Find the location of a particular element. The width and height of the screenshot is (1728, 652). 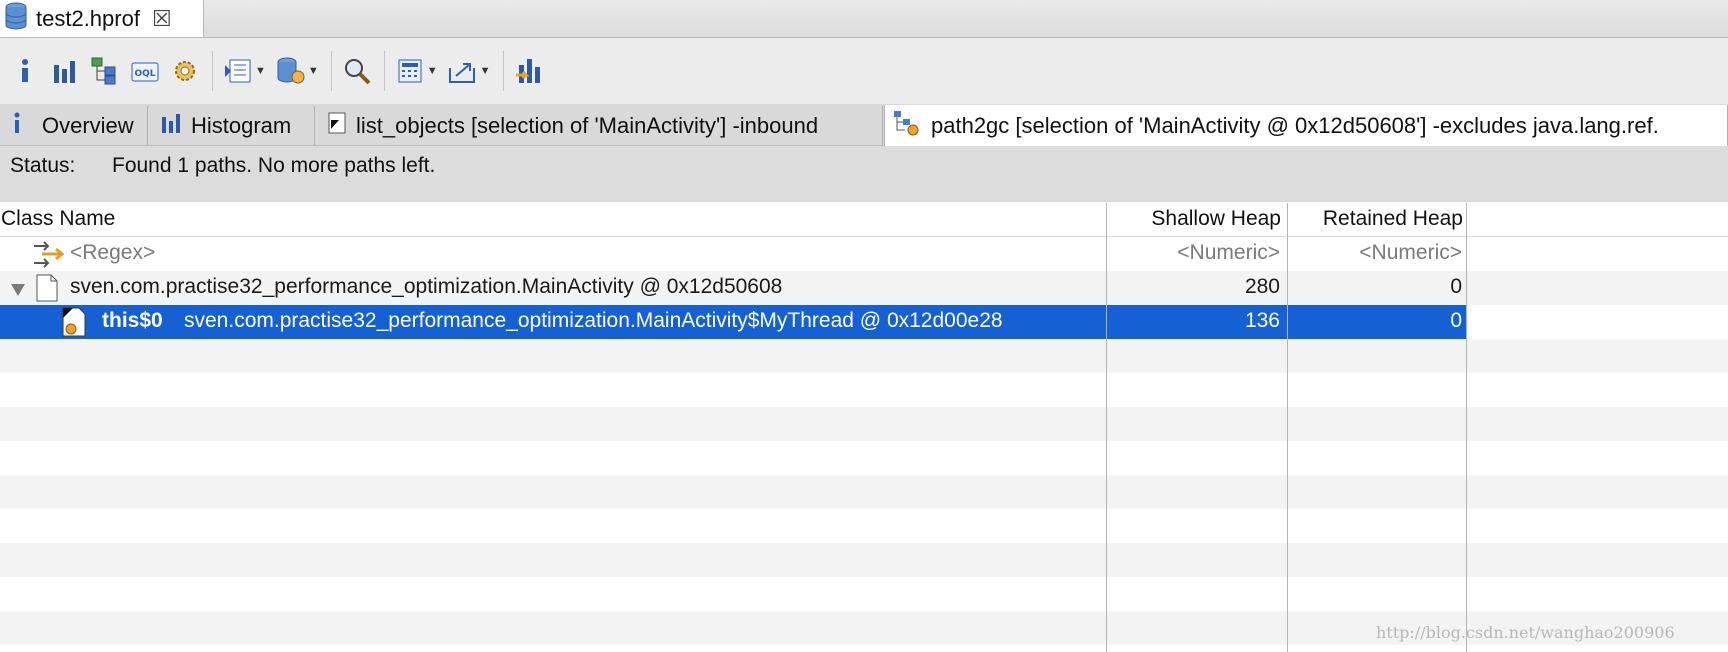

tab-overview: Overview is located at coordinates (74, 125).